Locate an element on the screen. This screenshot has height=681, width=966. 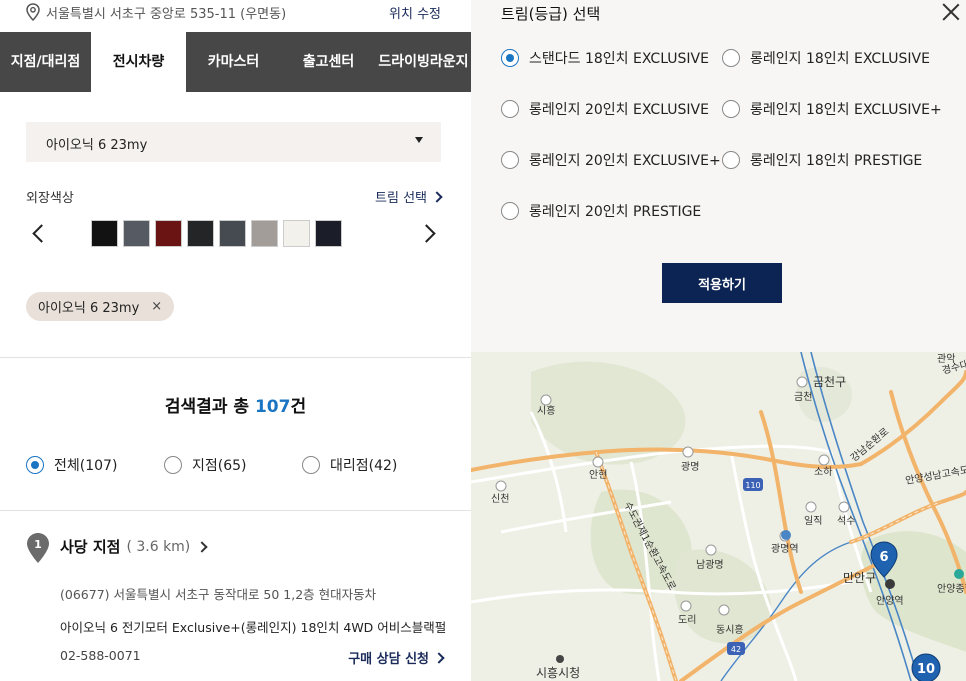
trim-select-label: 트림 선택 is located at coordinates (401, 196).